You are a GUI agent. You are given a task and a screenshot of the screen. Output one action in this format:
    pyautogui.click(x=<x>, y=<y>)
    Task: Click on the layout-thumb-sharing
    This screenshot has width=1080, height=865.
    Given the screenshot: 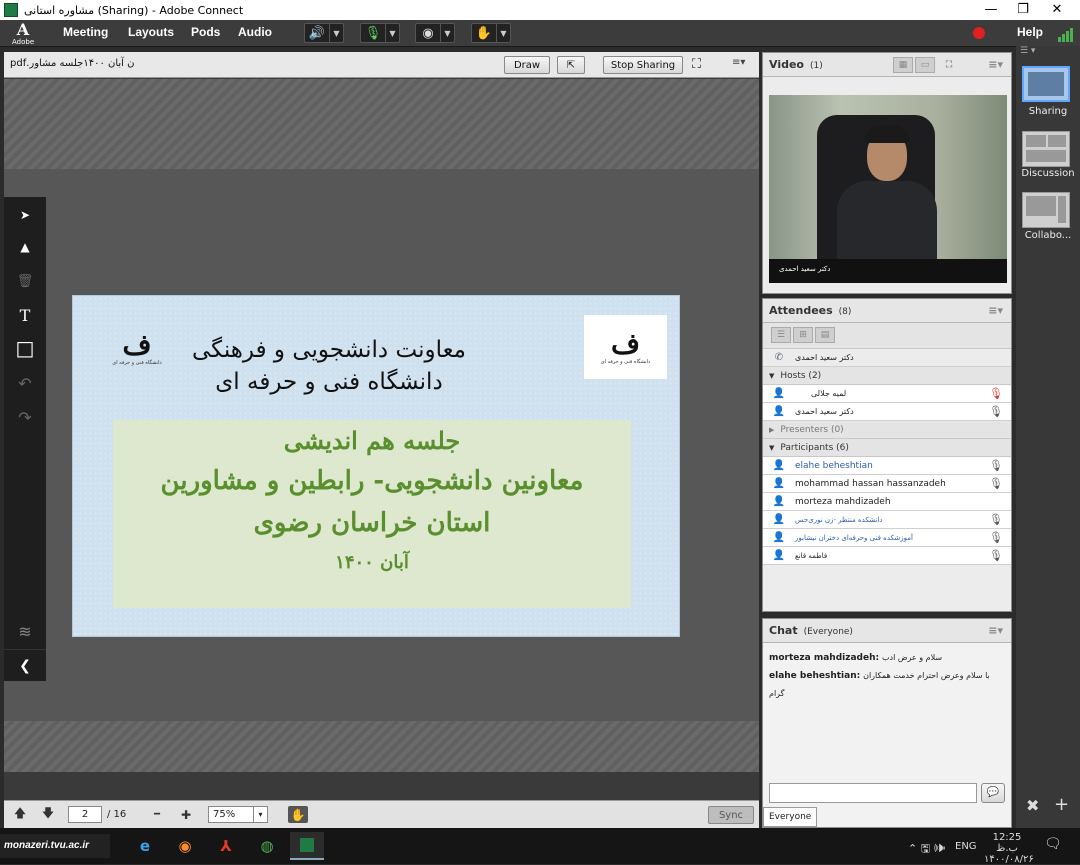 What is the action you would take?
    pyautogui.click(x=1046, y=84)
    